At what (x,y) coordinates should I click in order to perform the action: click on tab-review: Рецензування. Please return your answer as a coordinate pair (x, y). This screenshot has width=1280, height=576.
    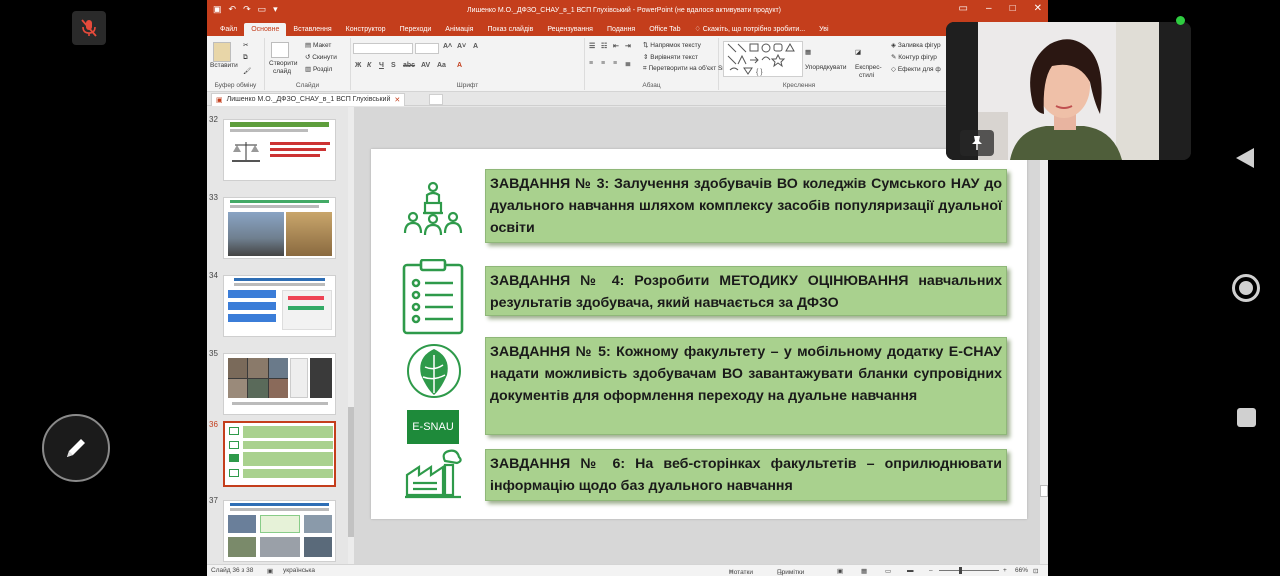
    Looking at the image, I should click on (570, 29).